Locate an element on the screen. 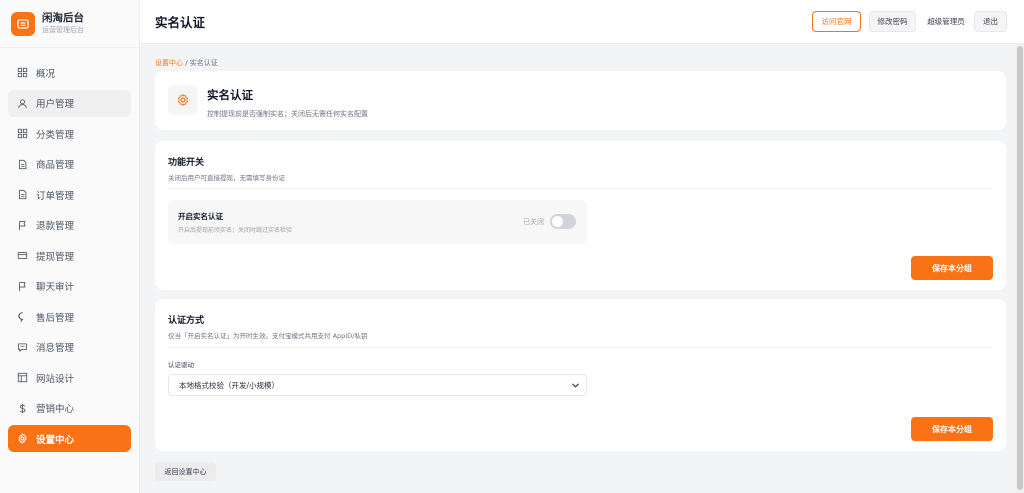 The height and width of the screenshot is (493, 1024). sidebar-item-label: 聊天审计 is located at coordinates (55, 287).